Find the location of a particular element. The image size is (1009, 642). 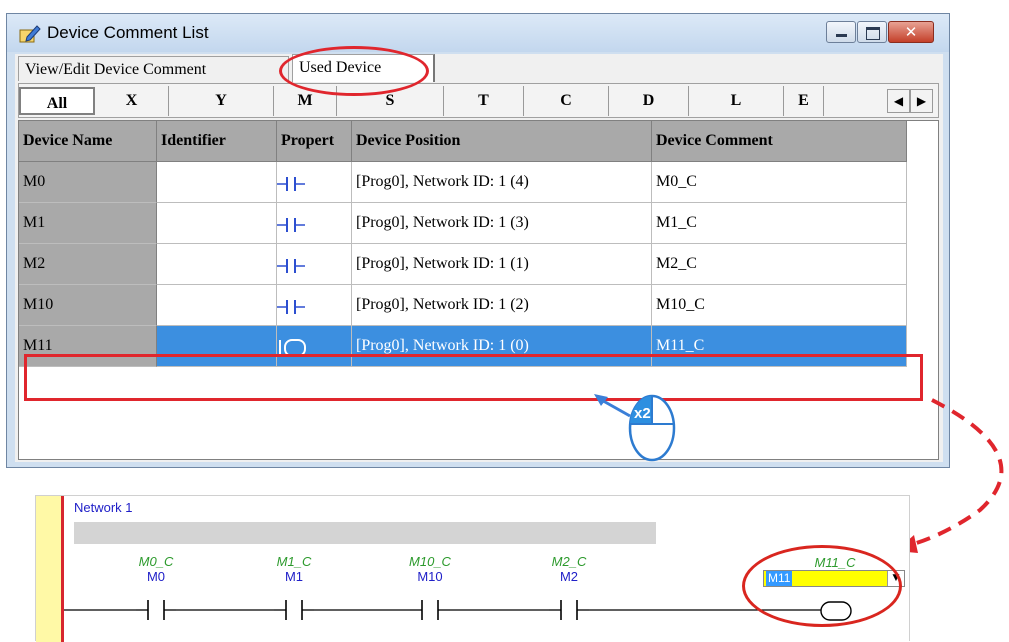

highlight-used-device-tab is located at coordinates (354, 71).